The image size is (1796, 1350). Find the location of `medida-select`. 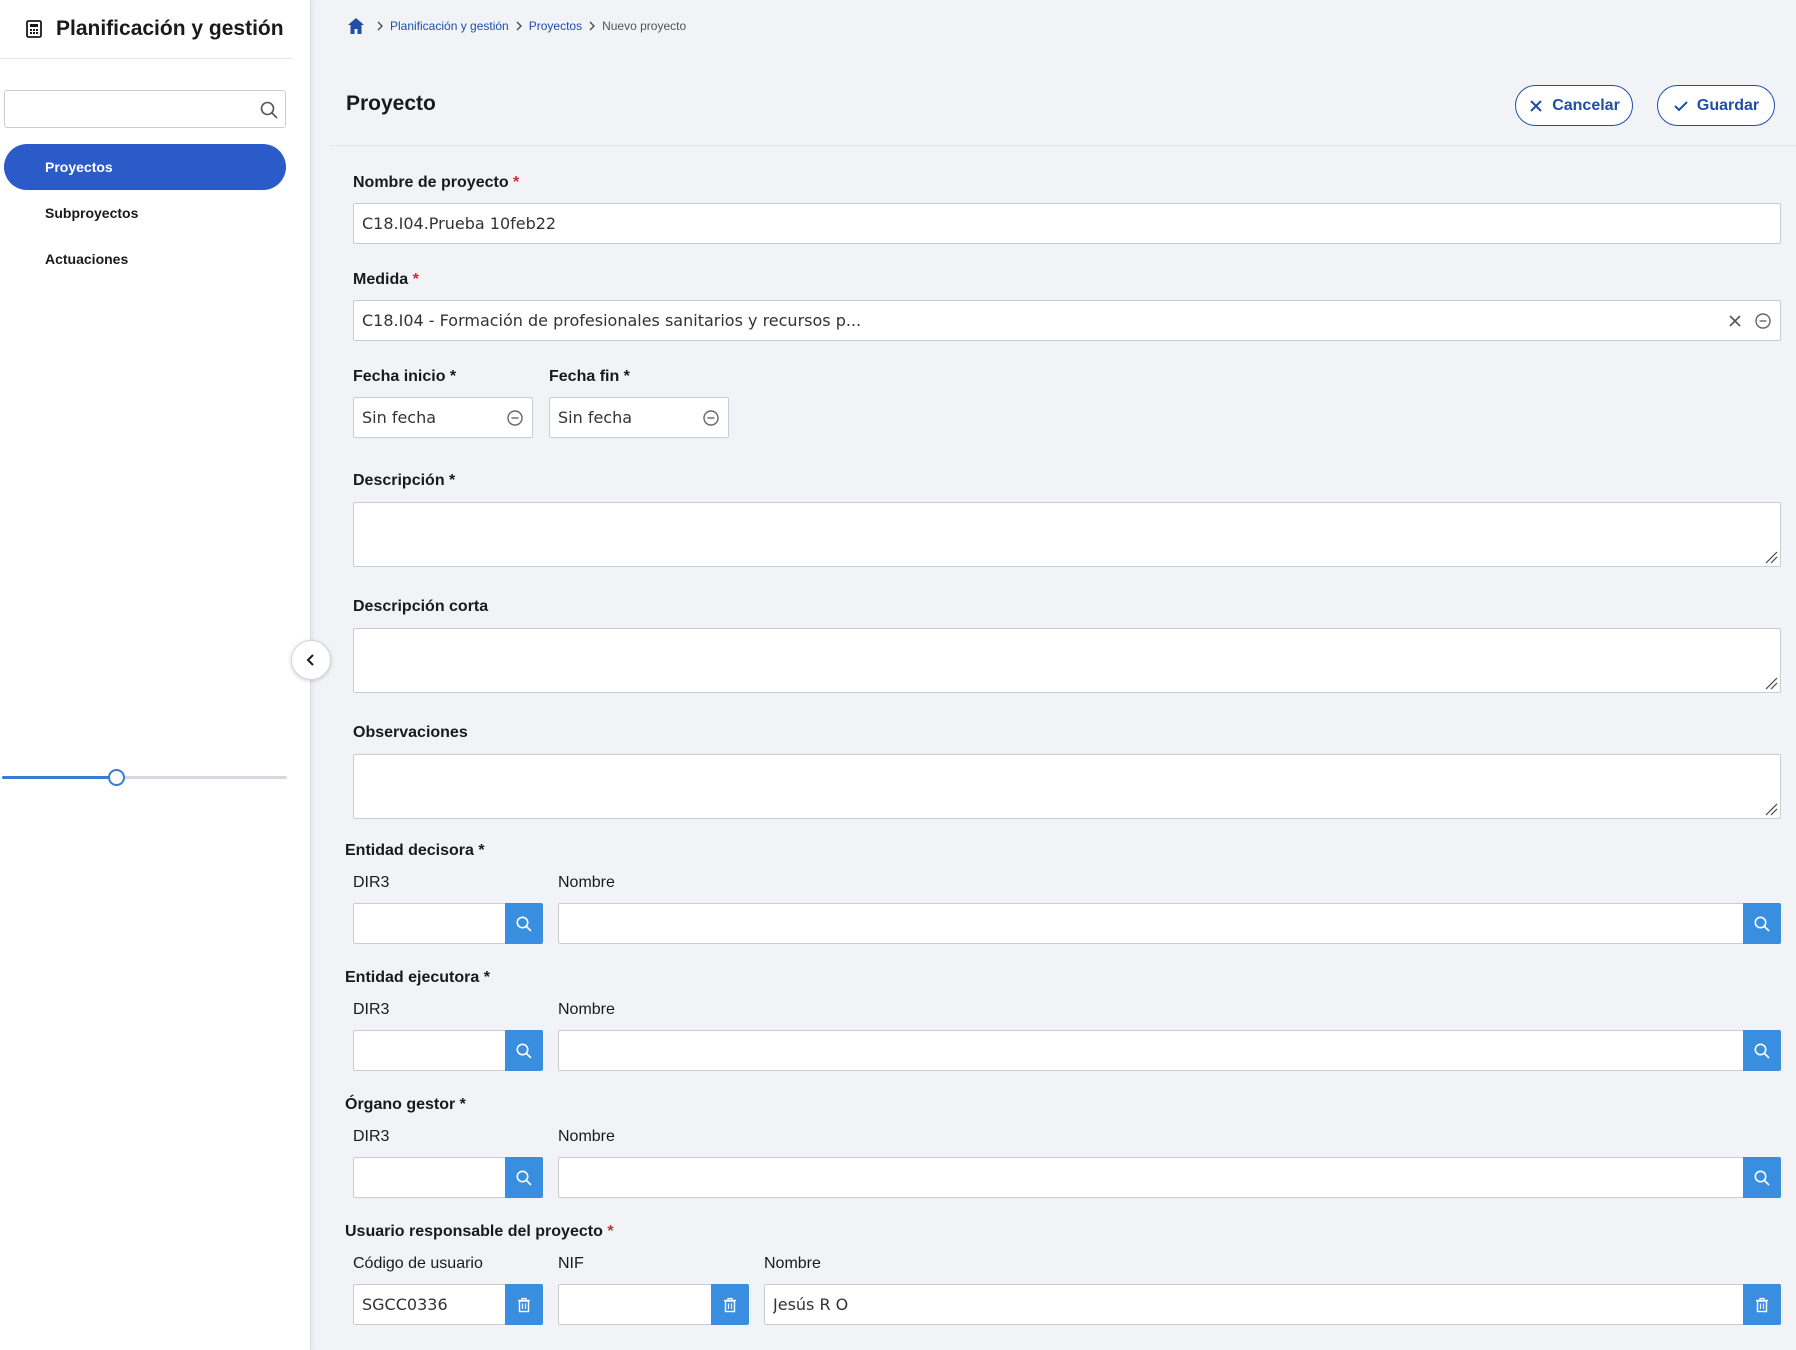

medida-select is located at coordinates (1067, 320).